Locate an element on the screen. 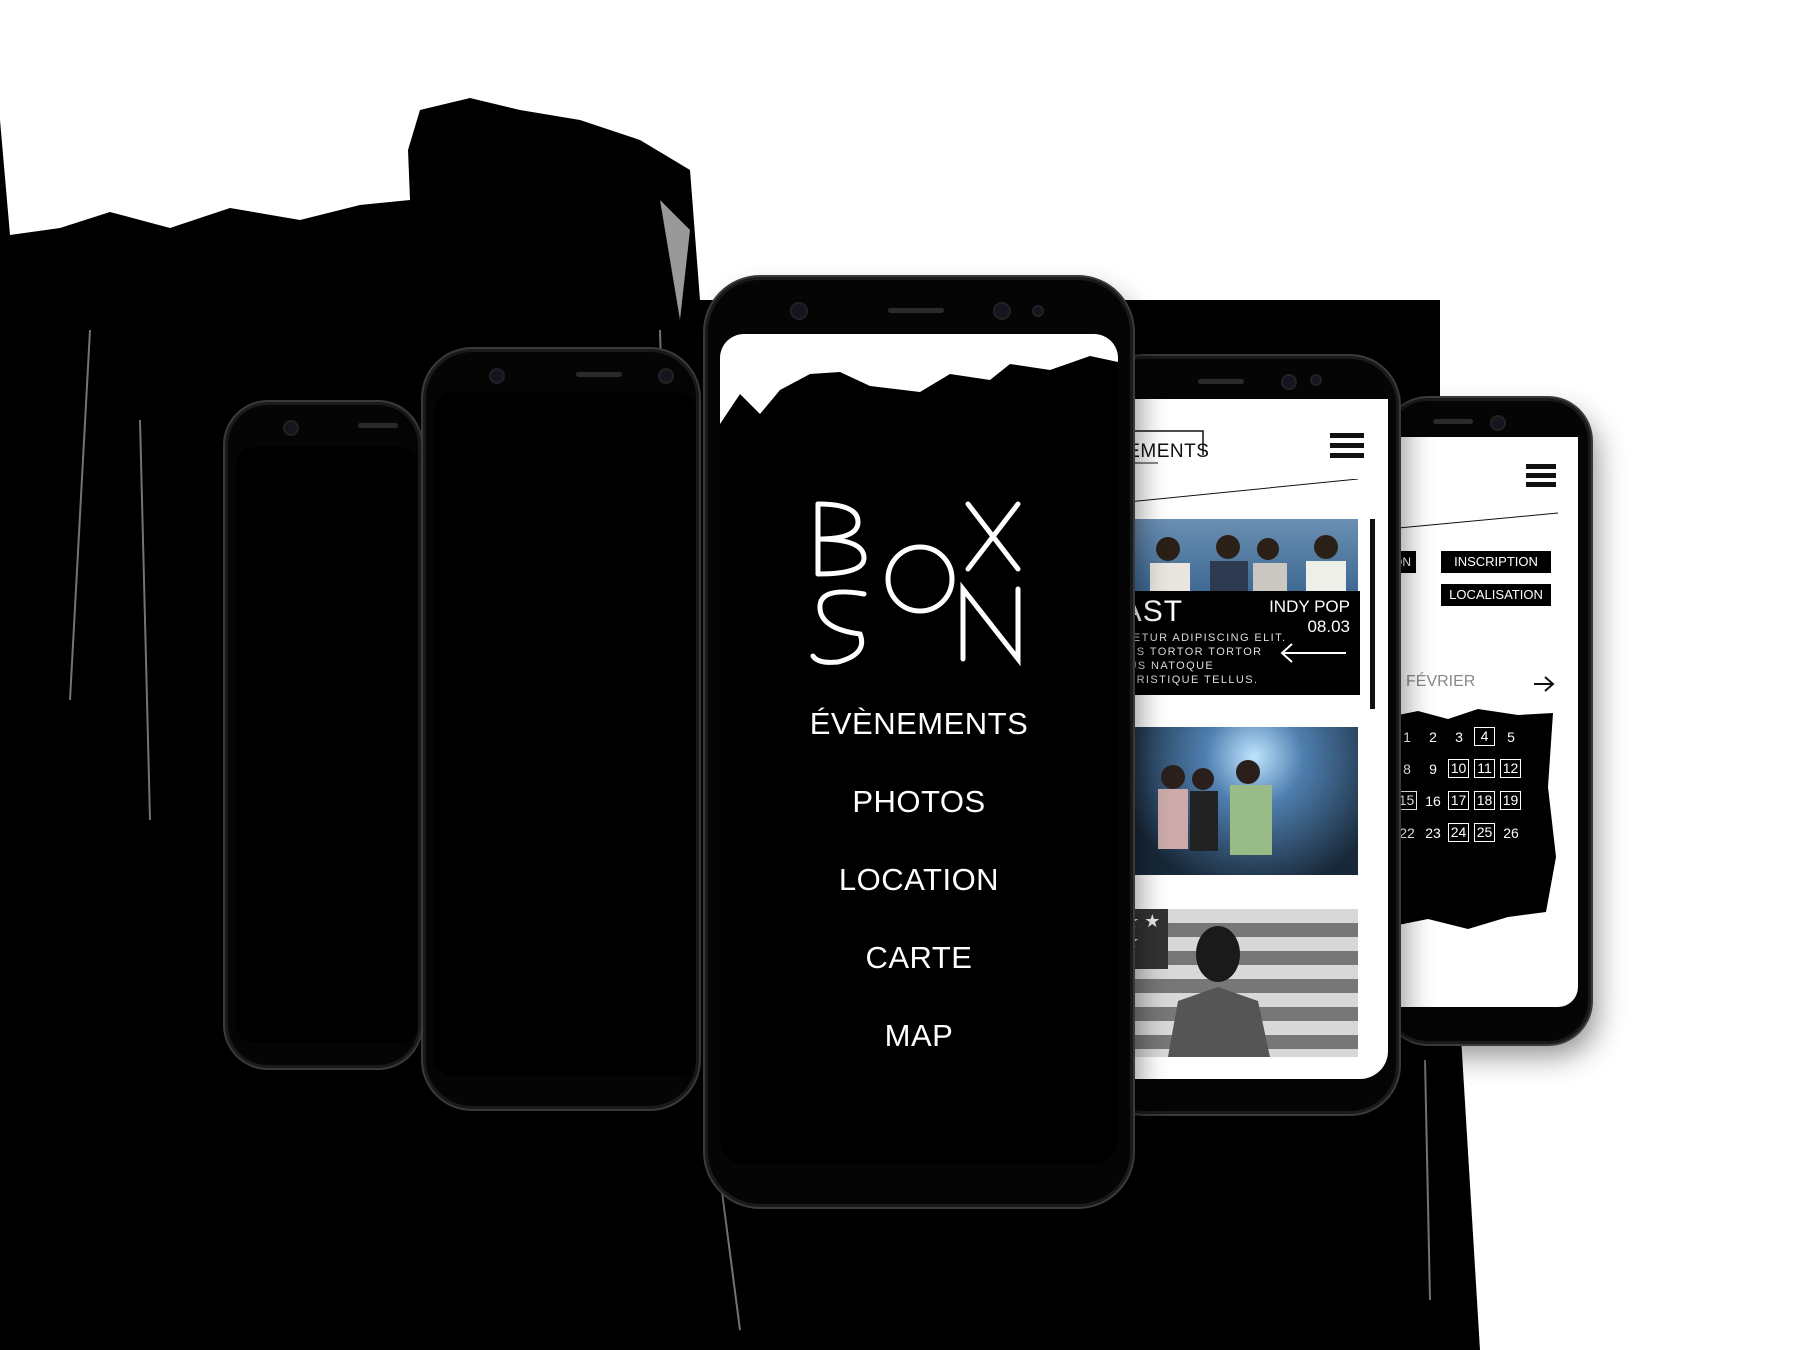  calendar-day: 12 is located at coordinates (1510, 768).